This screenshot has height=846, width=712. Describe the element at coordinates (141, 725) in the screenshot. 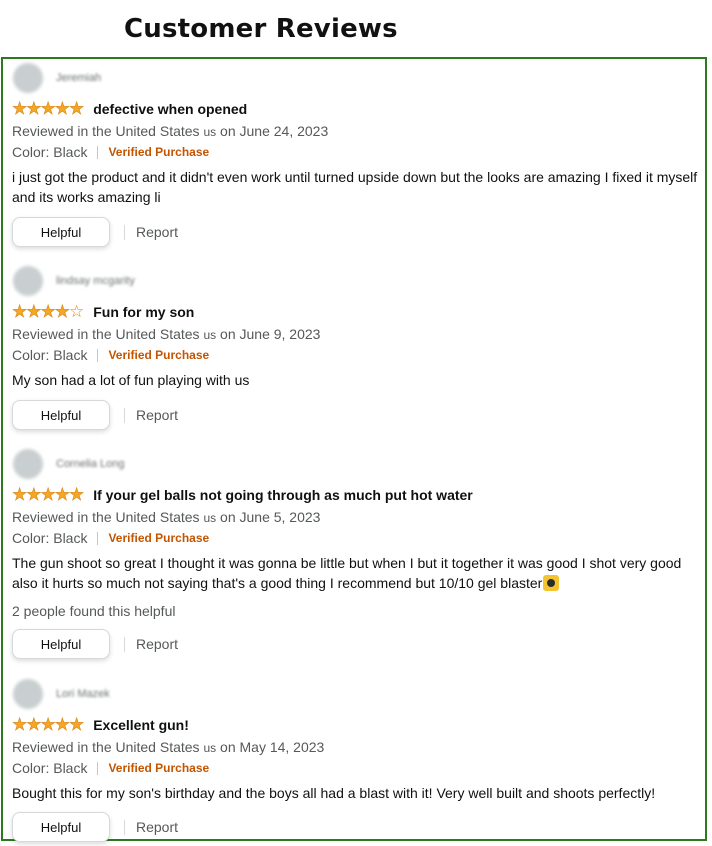

I see `review-title: Excellent gun!` at that location.